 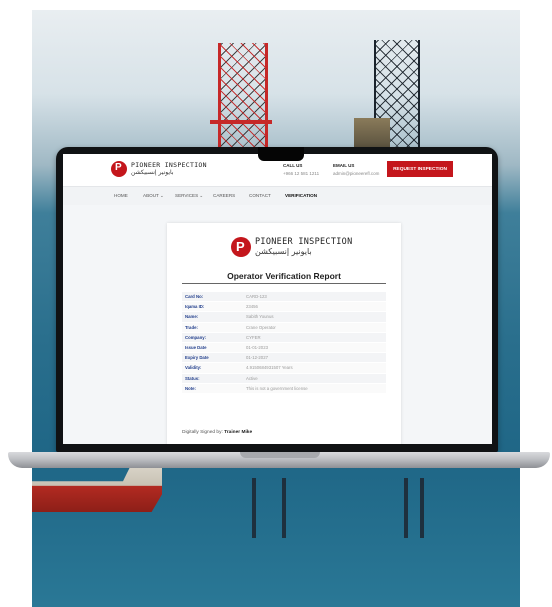 I want to click on derrick-platform, so click(x=241, y=122).